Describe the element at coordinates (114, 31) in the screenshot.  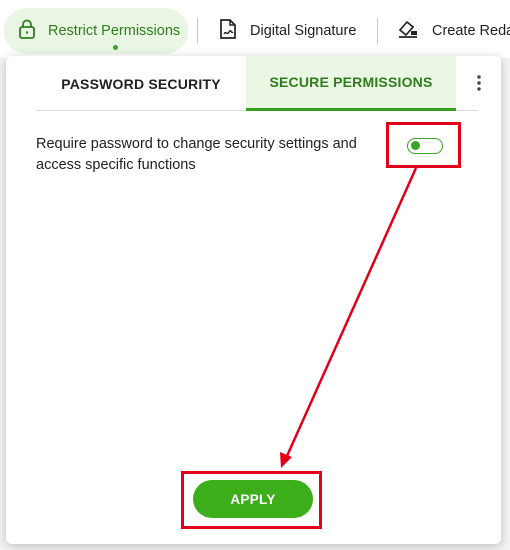
I see `restrict-permissions-label: Restrict Permissions` at that location.